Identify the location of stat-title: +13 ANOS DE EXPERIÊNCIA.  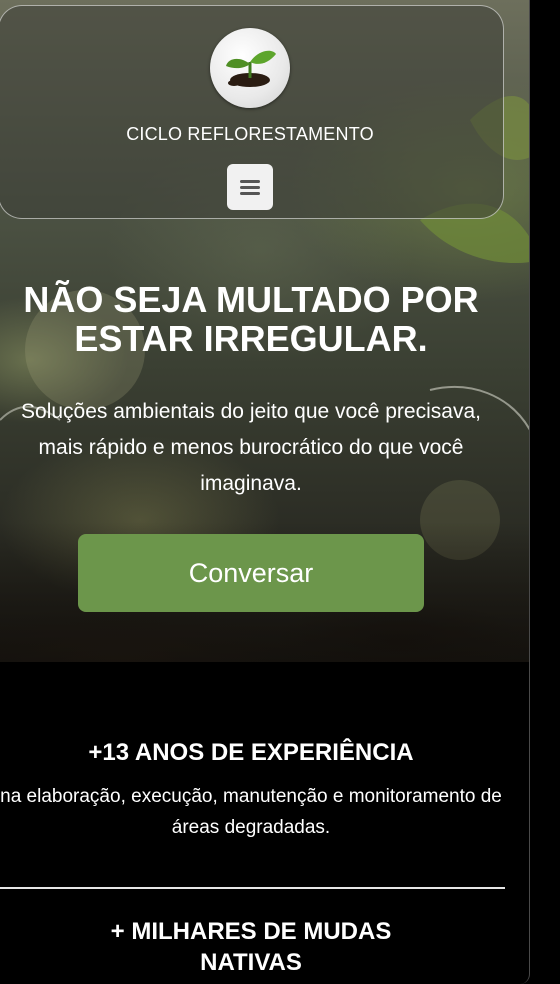
(251, 752).